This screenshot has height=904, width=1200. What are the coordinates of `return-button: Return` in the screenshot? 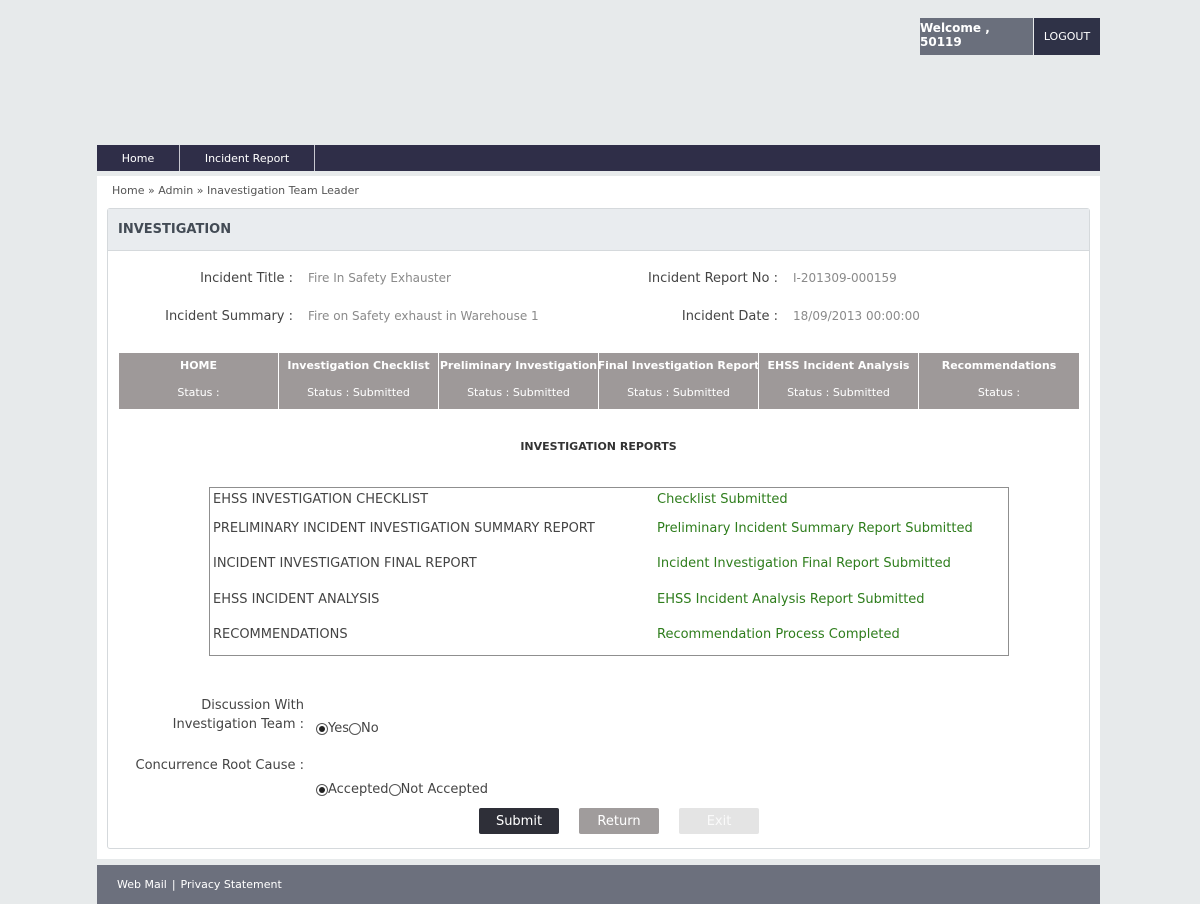 It's located at (619, 821).